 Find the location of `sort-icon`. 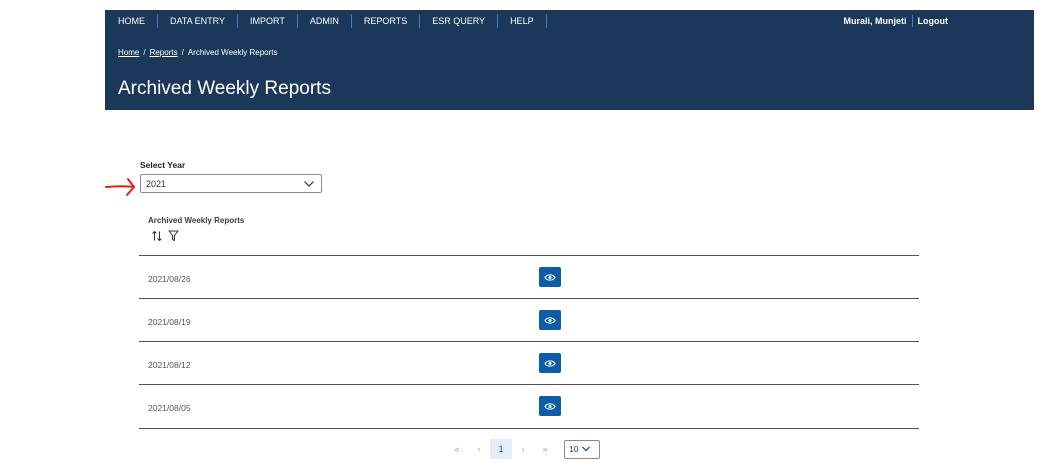

sort-icon is located at coordinates (157, 236).